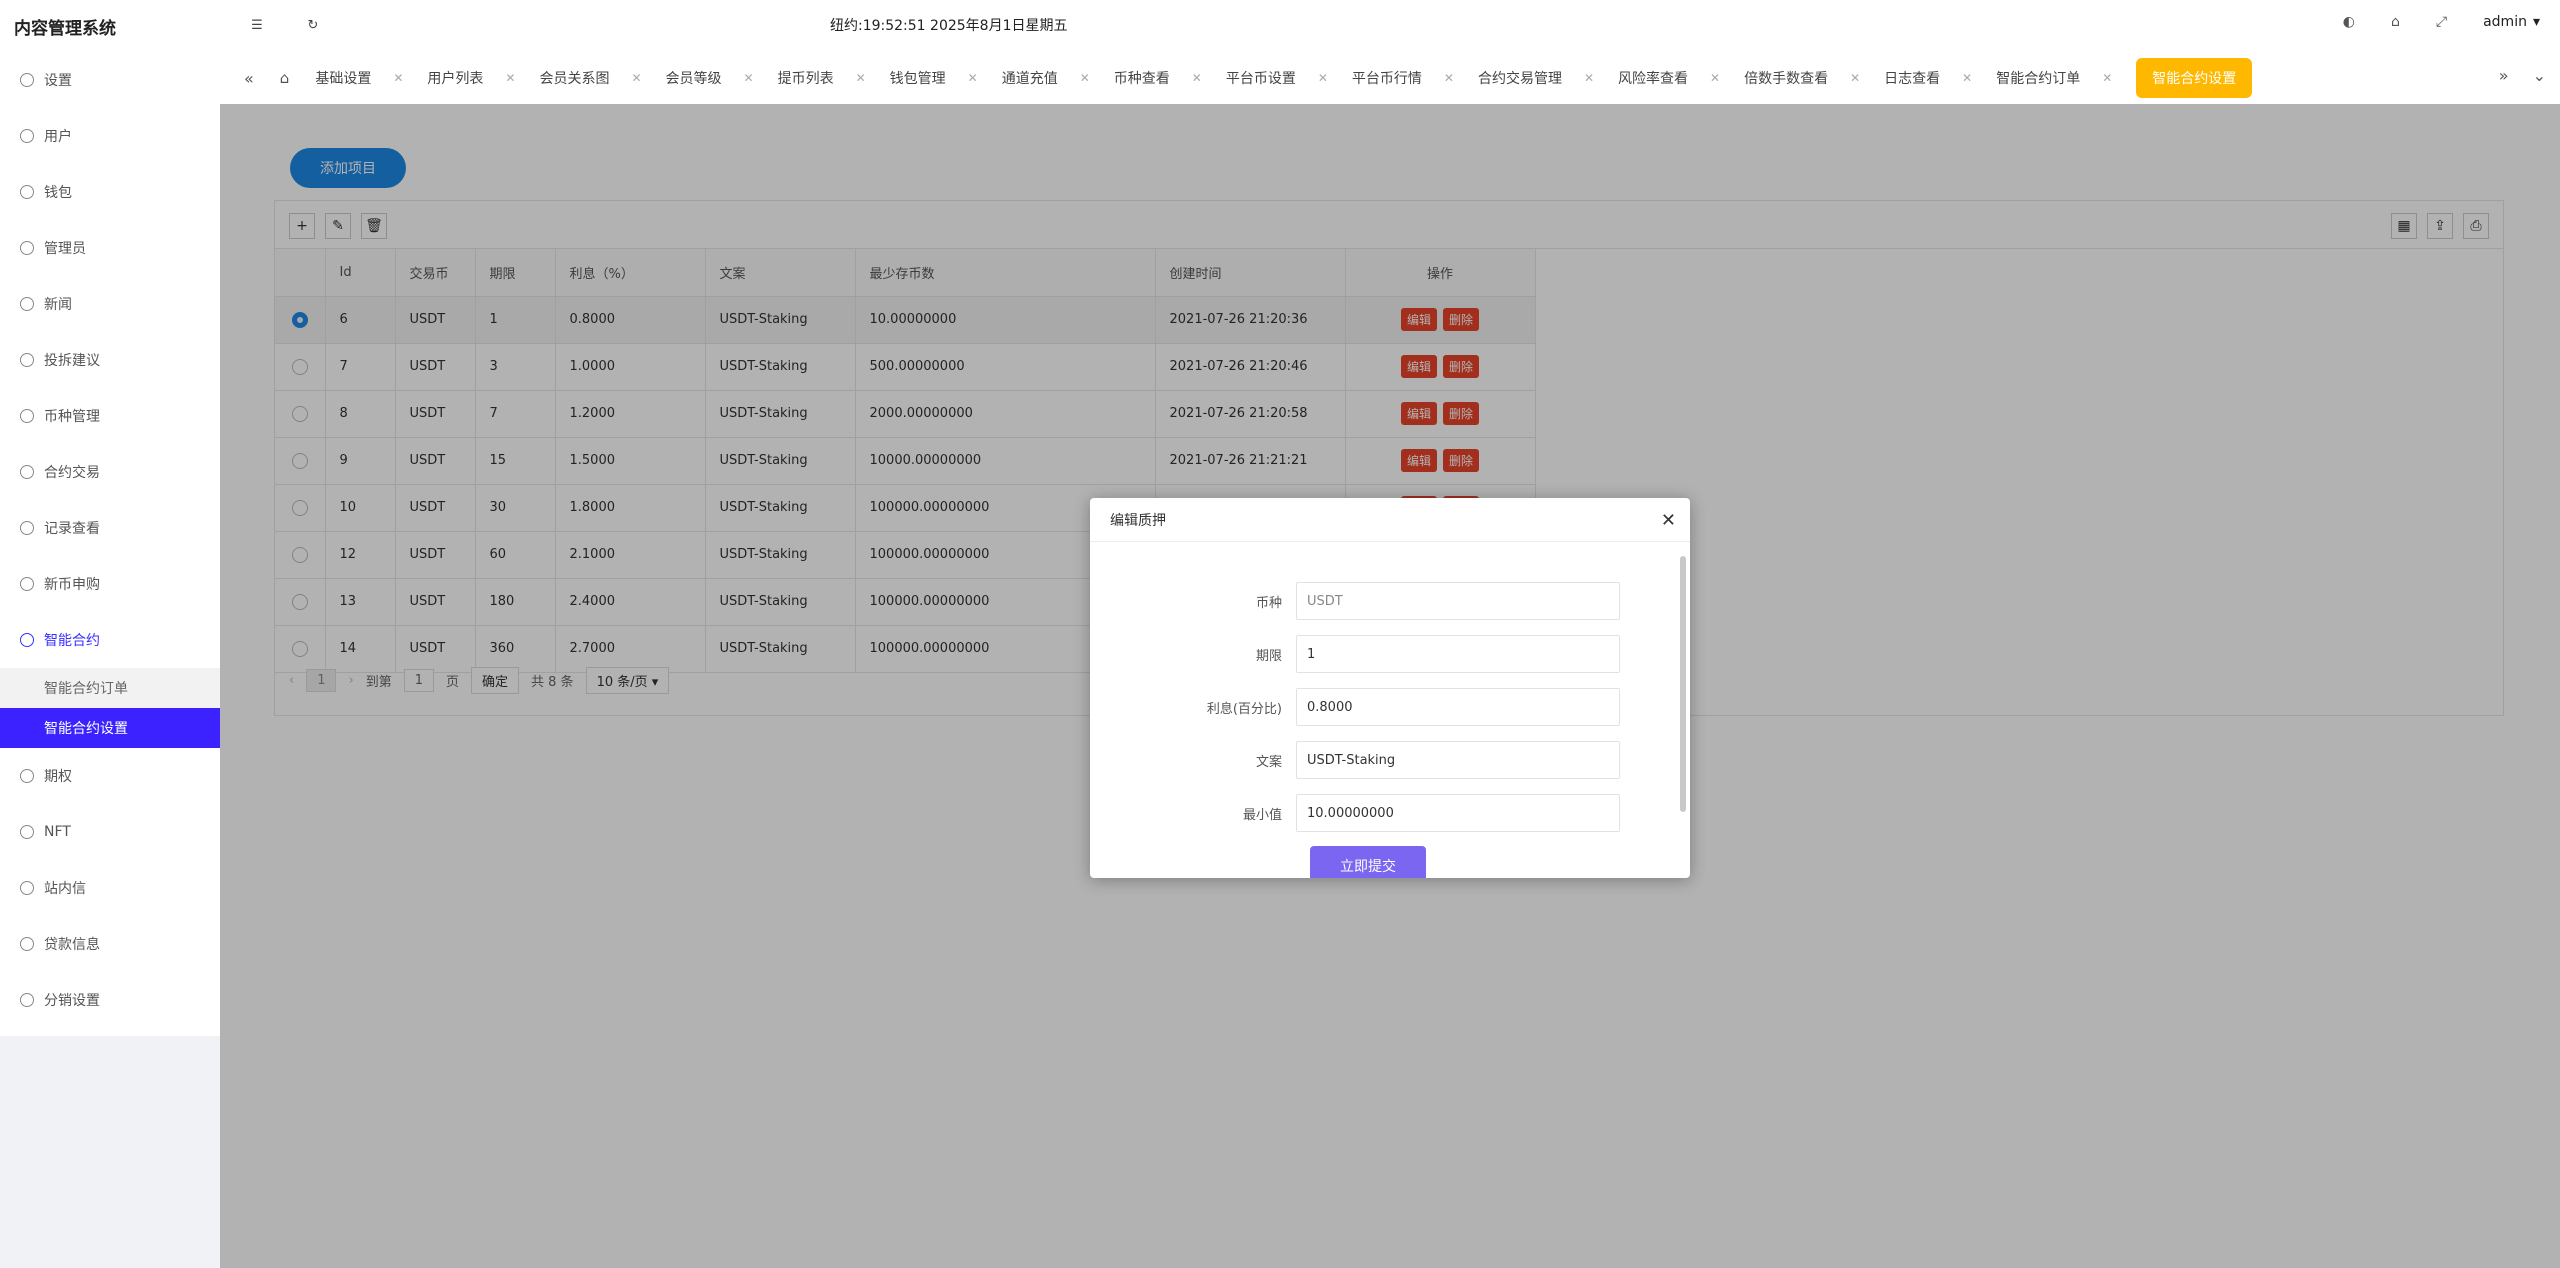  Describe the element at coordinates (110, 472) in the screenshot. I see `sidebar-item-contract: 合约交易` at that location.